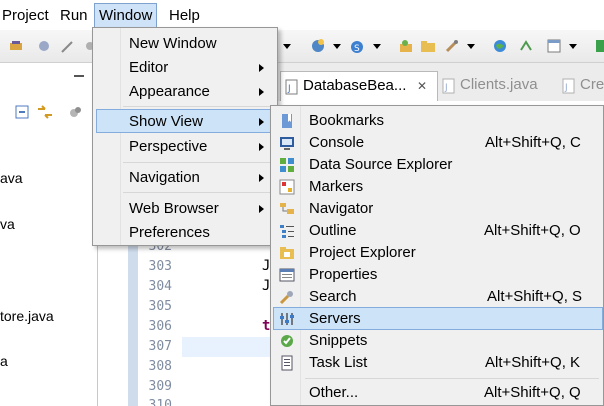  I want to click on package-explorer-panel: ava va tore.java a, so click(49, 234).